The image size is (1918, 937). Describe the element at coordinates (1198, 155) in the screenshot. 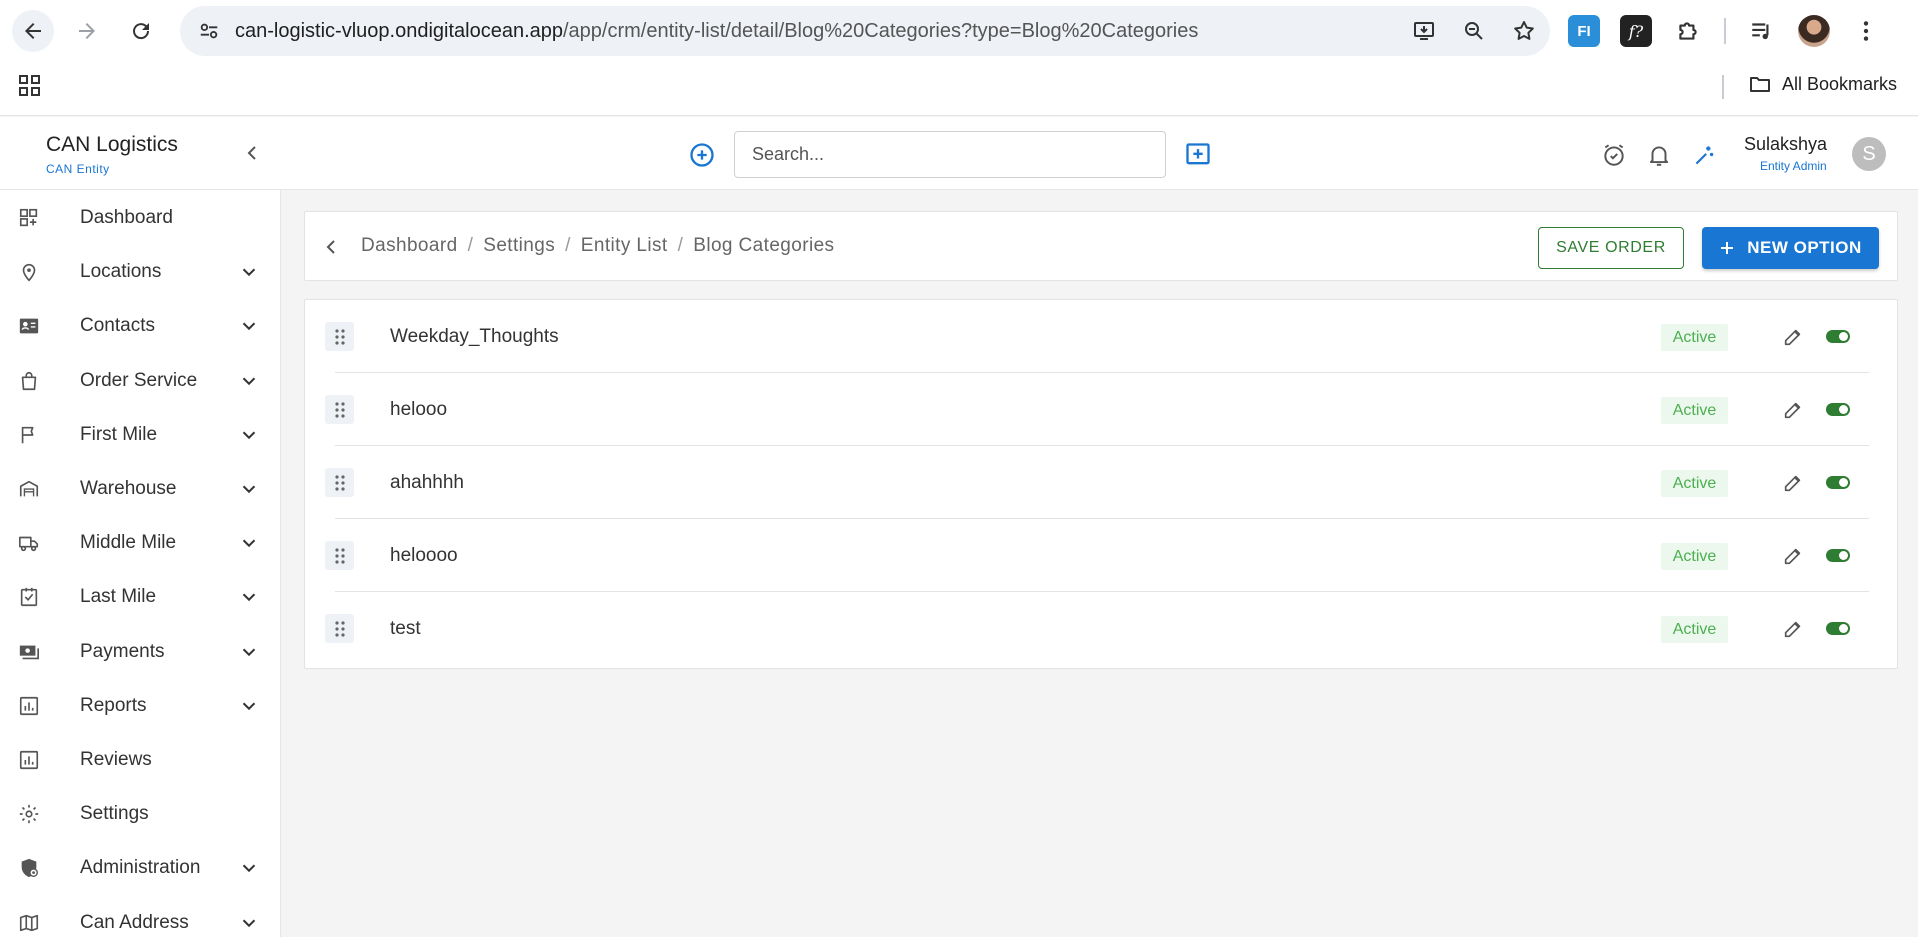

I see `add-box-icon` at that location.